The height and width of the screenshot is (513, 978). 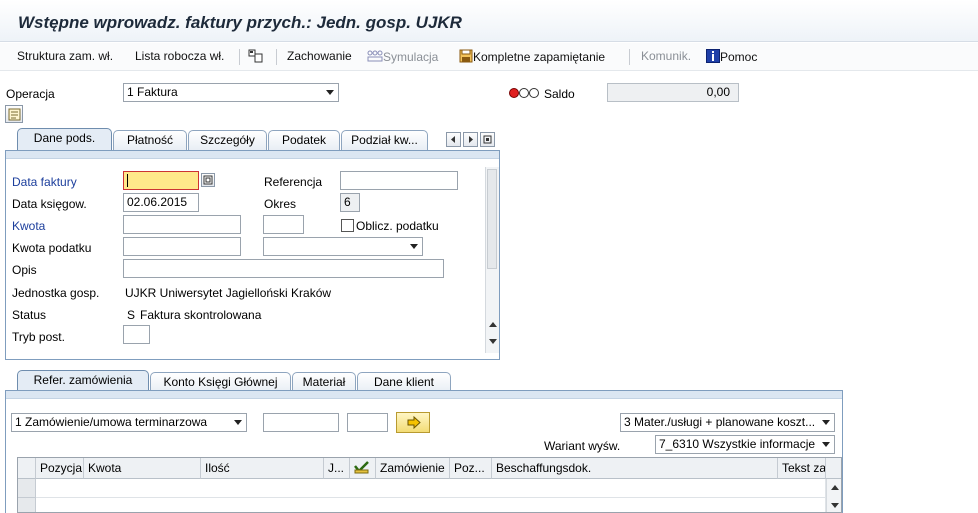 I want to click on okres-field: 6, so click(x=350, y=202).